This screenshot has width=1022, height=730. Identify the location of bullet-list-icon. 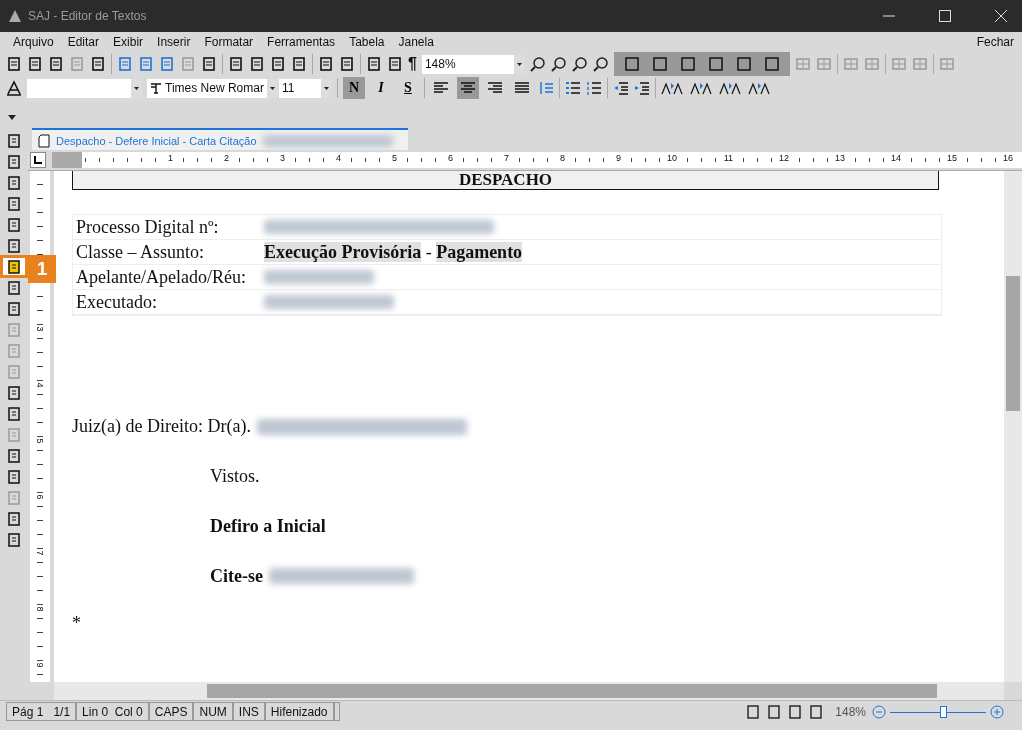
(573, 88).